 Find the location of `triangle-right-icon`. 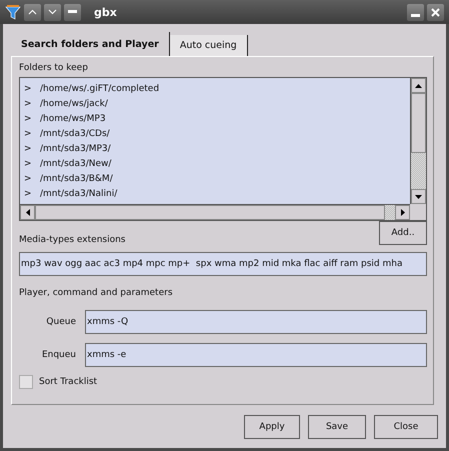

triangle-right-icon is located at coordinates (402, 212).